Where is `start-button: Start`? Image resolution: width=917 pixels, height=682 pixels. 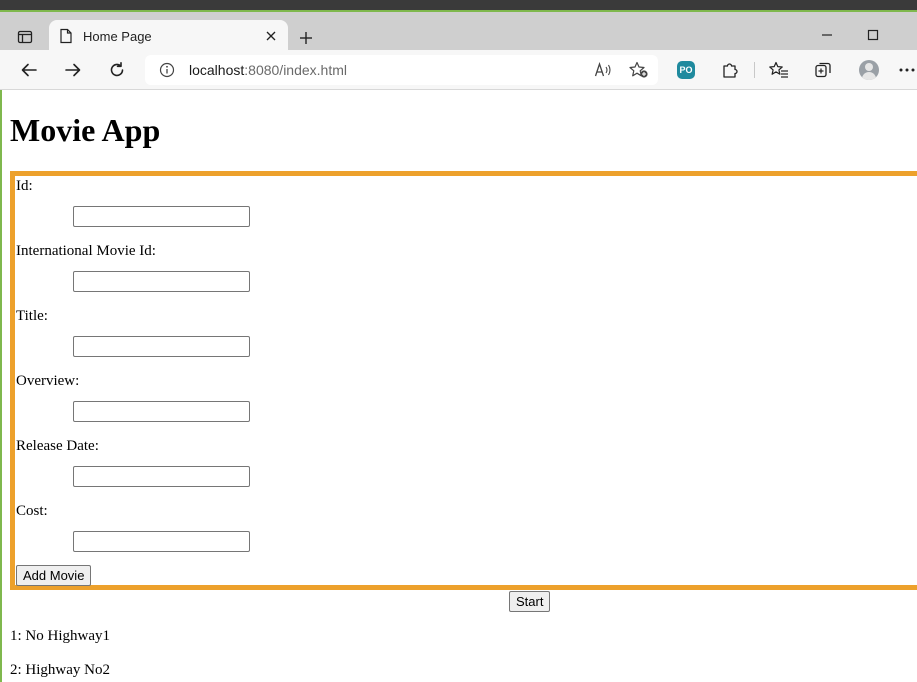 start-button: Start is located at coordinates (530, 601).